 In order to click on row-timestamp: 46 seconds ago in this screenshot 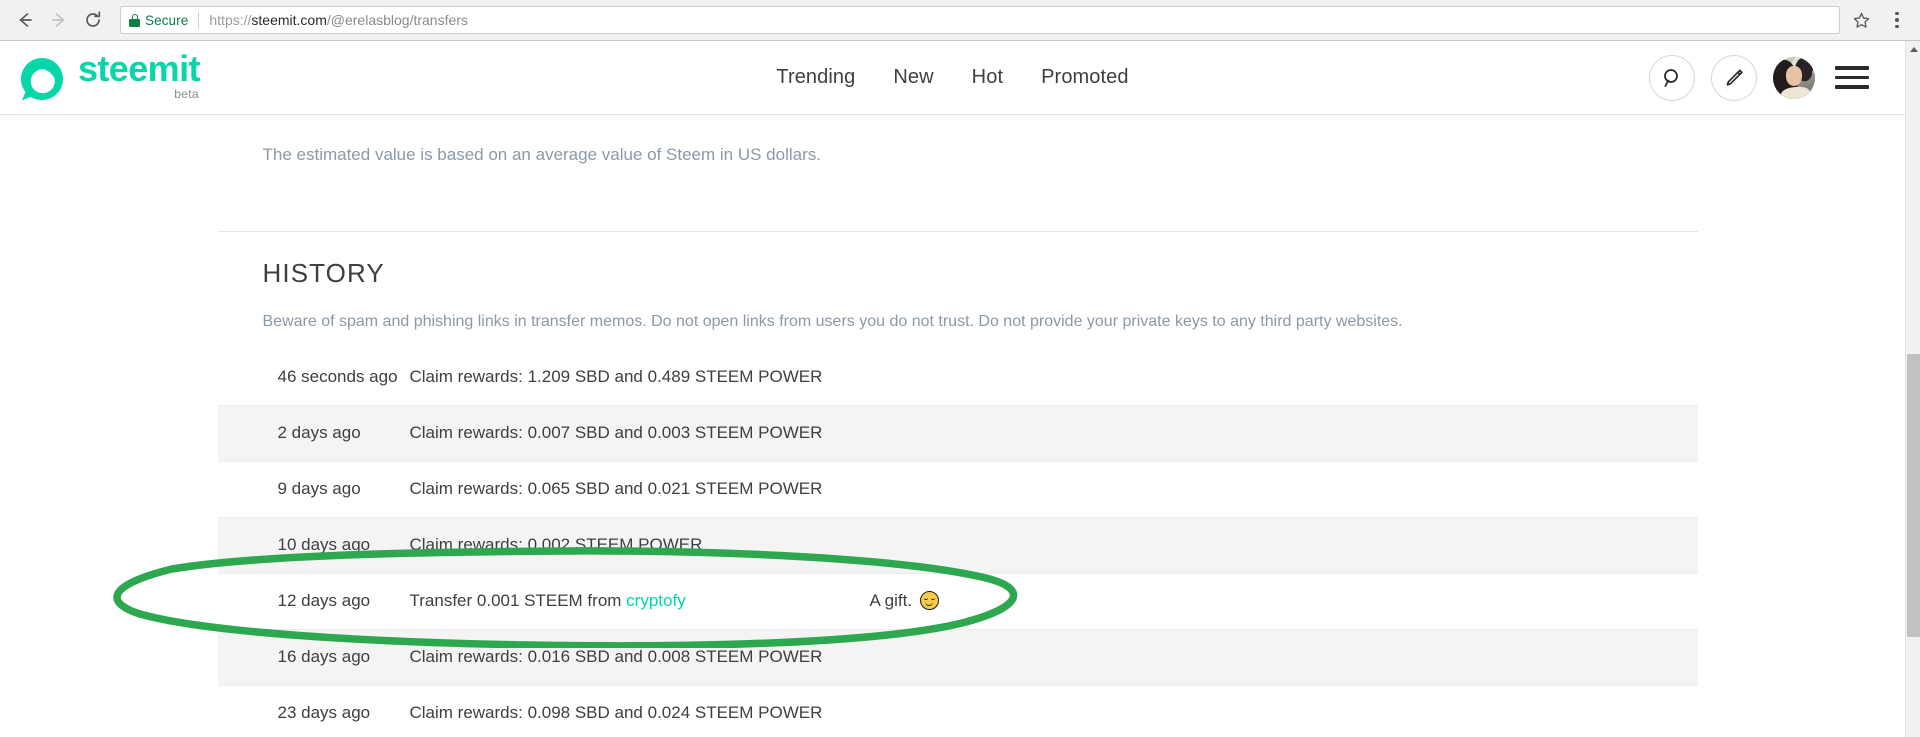, I will do `click(307, 377)`.